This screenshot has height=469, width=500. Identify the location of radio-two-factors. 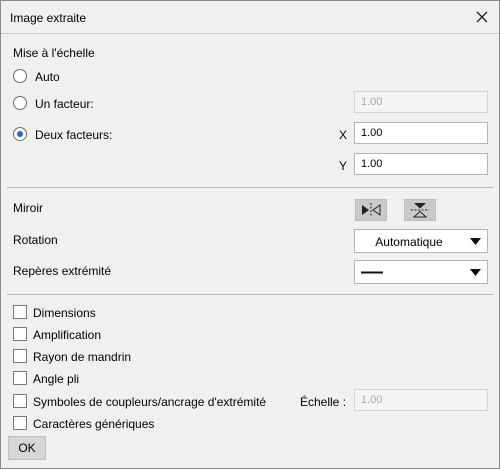
(20, 134).